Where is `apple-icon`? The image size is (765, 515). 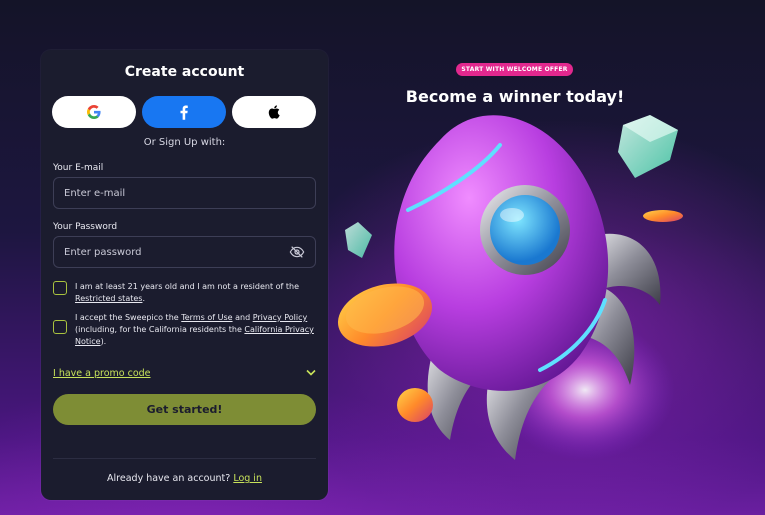
apple-icon is located at coordinates (274, 112).